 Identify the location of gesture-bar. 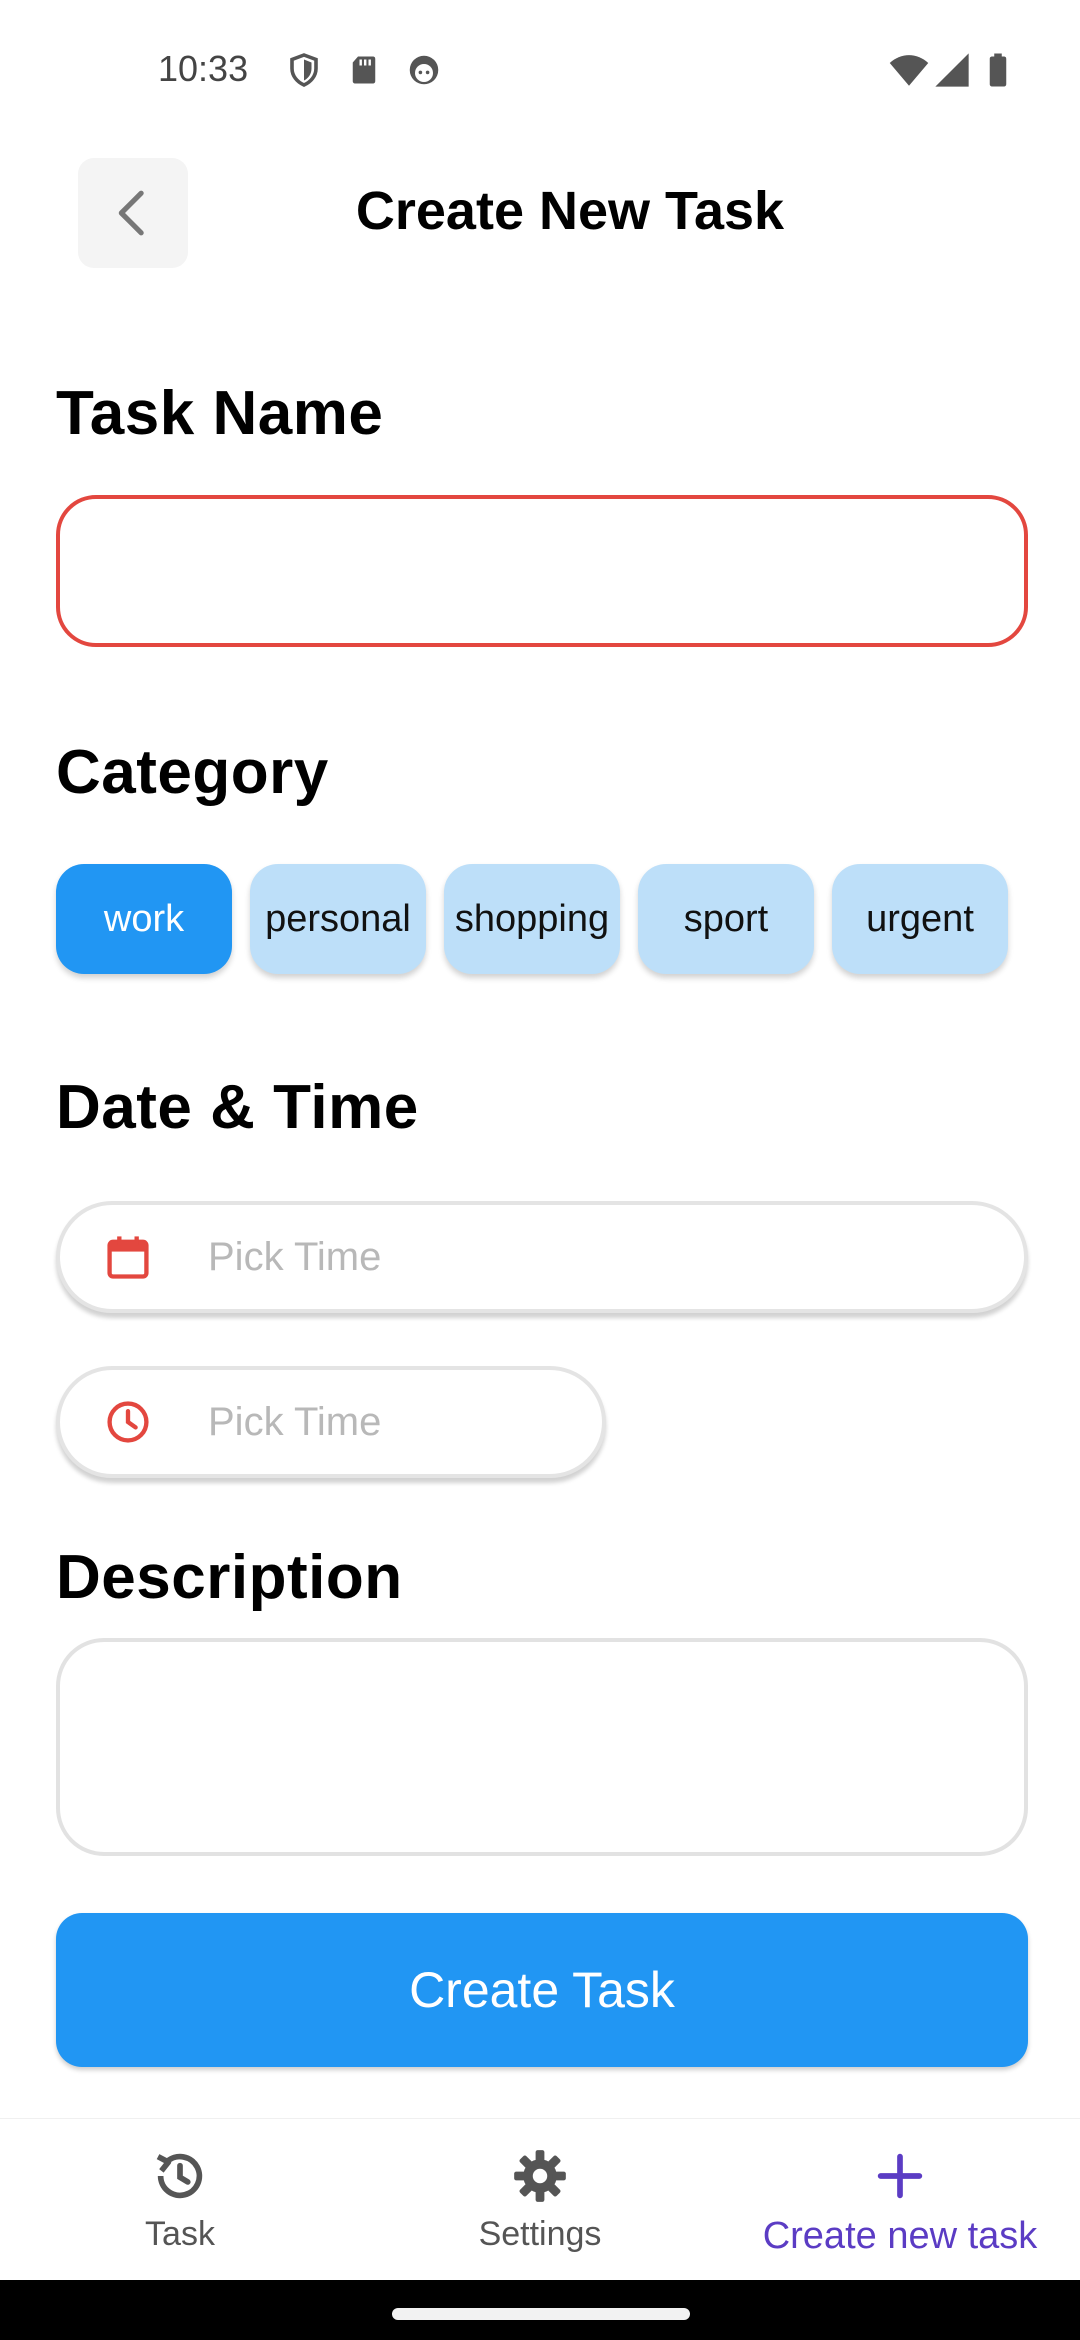
(540, 2310).